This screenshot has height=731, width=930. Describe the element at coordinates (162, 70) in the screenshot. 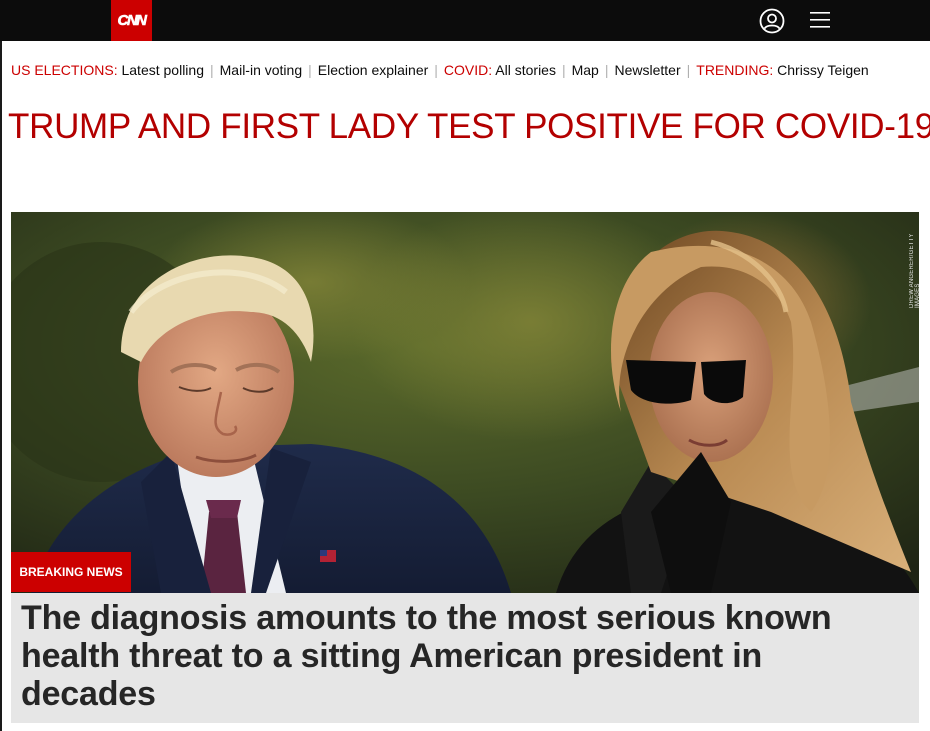

I see `nav-link: Latest polling` at that location.